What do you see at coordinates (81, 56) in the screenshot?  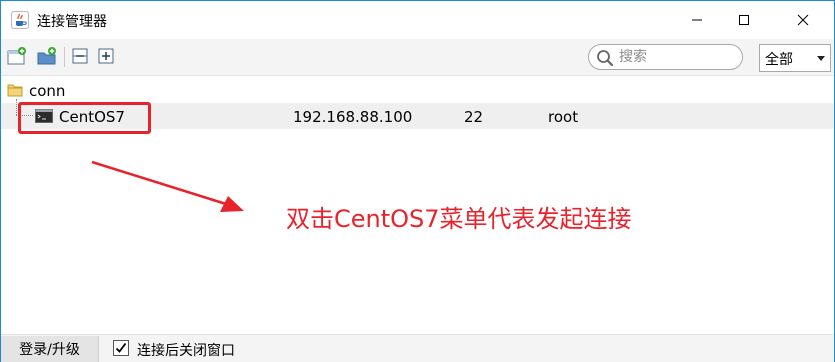 I see `collapse-all-icon` at bounding box center [81, 56].